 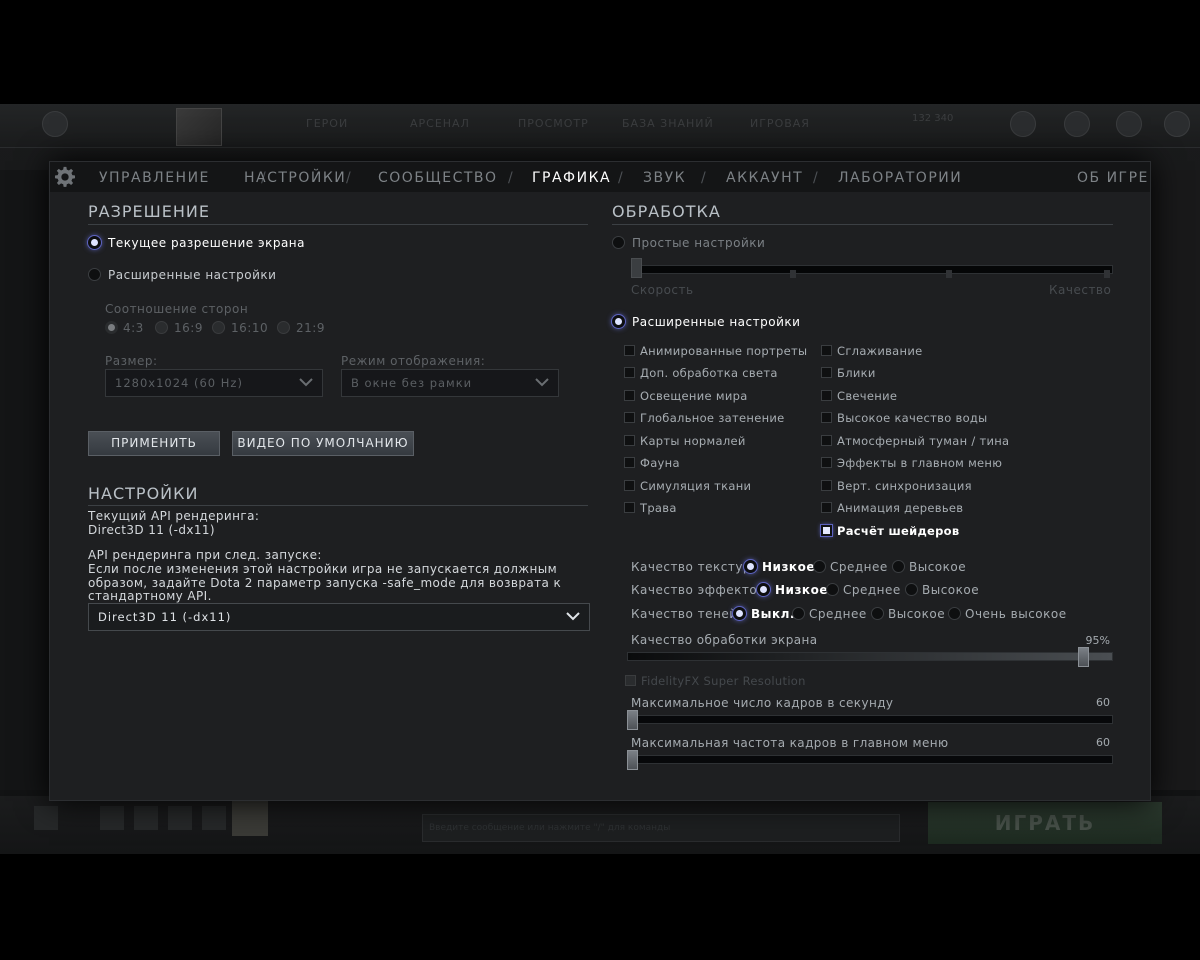 I want to click on size-select-value: 1280x1024 (60 Hz), so click(x=179, y=383).